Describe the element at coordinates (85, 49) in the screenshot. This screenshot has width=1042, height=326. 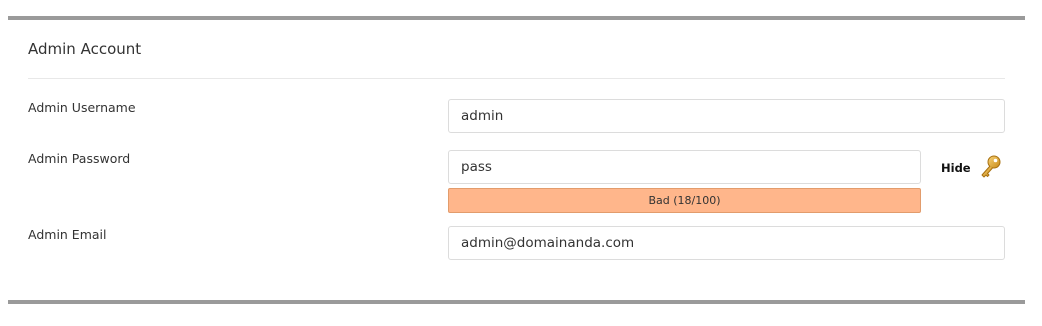
I see `section-title: Admin Account` at that location.